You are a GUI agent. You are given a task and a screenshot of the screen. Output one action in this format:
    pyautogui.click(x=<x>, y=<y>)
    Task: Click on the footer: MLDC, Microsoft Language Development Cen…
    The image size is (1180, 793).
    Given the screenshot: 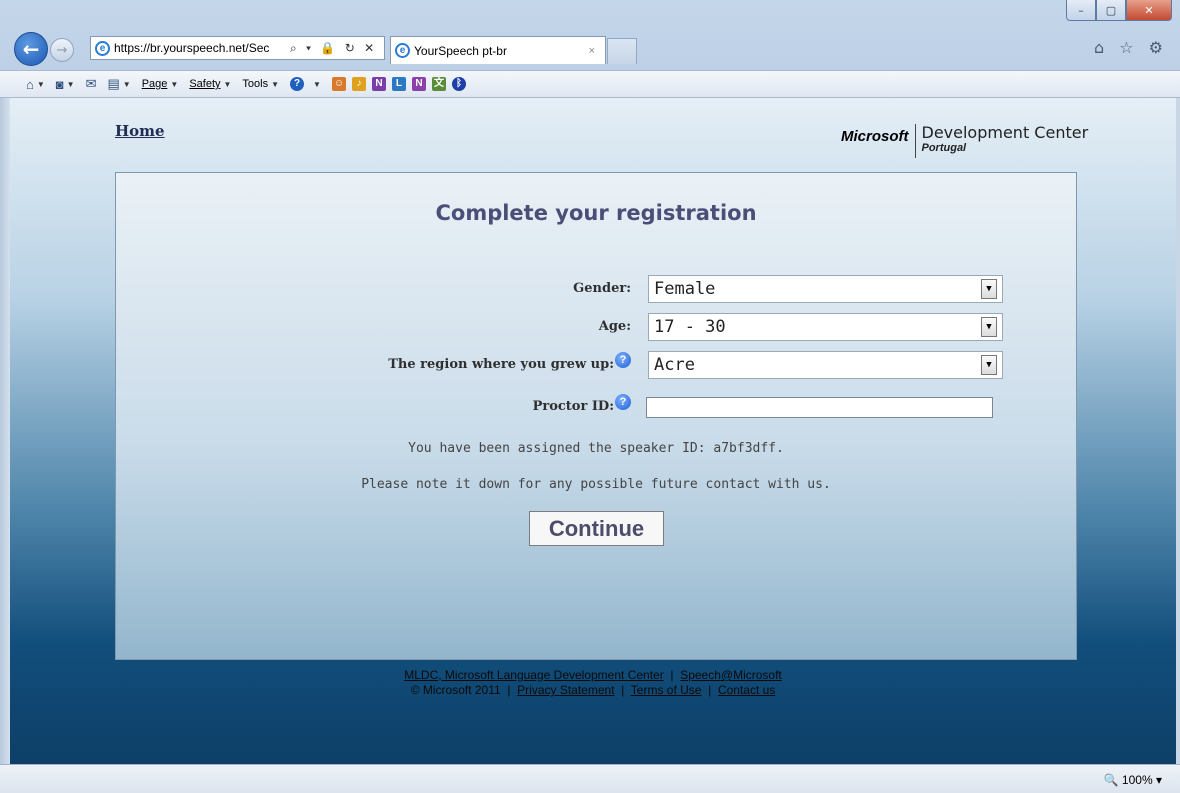 What is the action you would take?
    pyautogui.click(x=593, y=683)
    